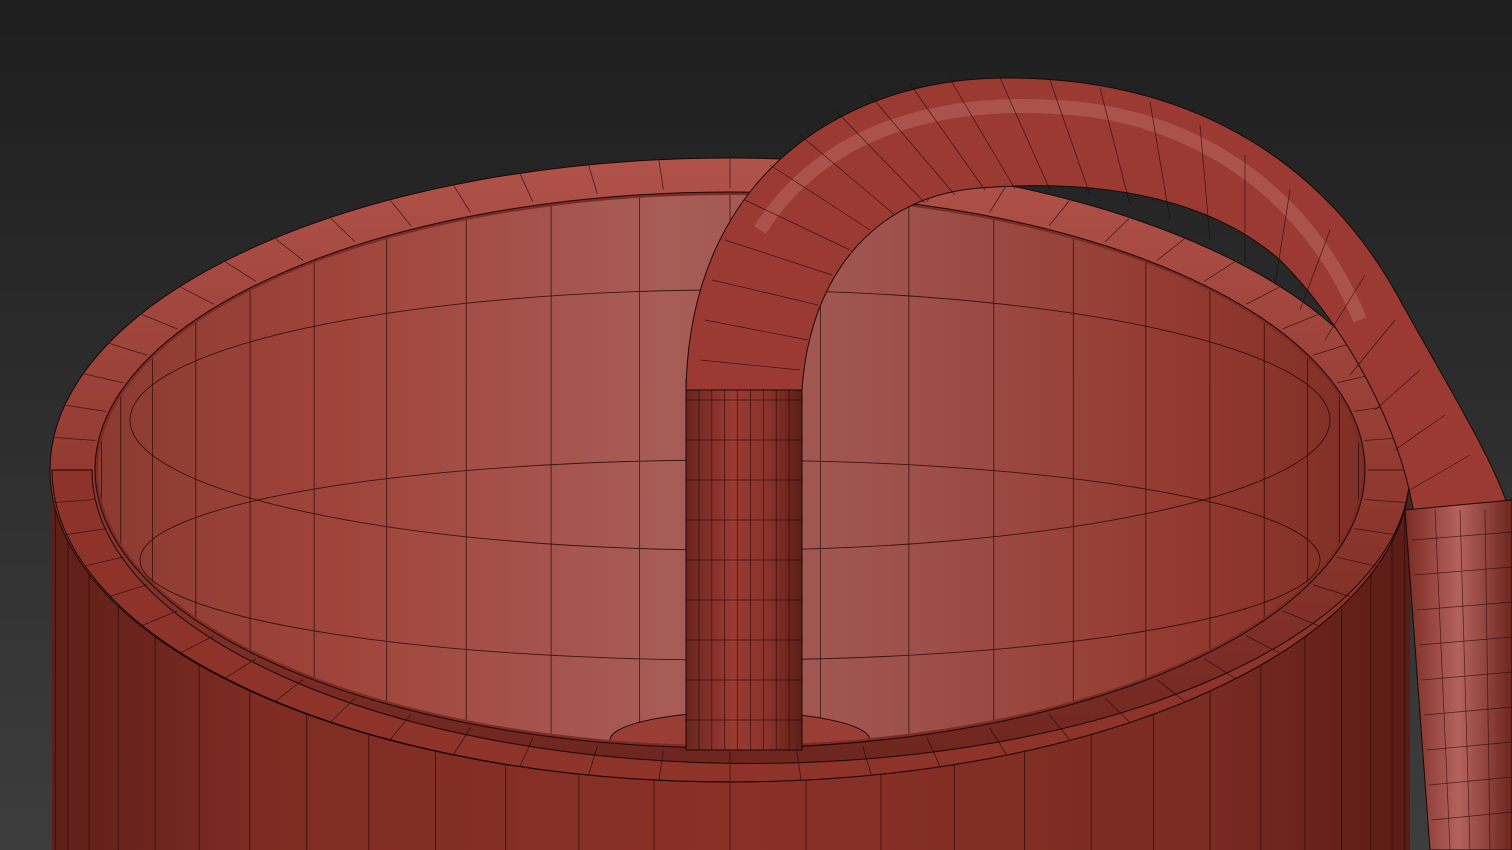 Image resolution: width=1512 pixels, height=850 pixels. What do you see at coordinates (744, 565) in the screenshot?
I see `bent-pipe-vertical` at bounding box center [744, 565].